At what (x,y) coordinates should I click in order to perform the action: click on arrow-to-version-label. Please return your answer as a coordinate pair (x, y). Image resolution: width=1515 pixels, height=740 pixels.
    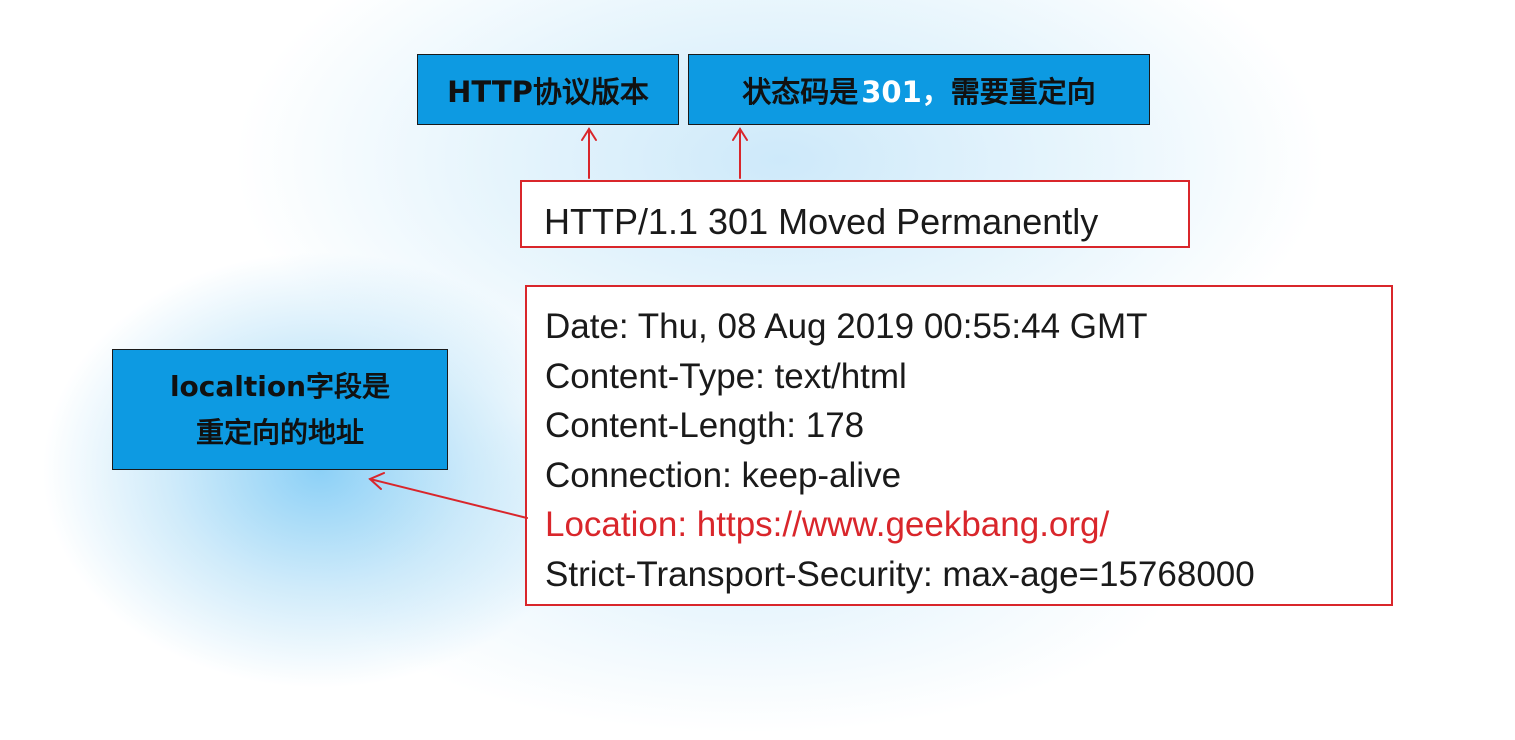
    Looking at the image, I should click on (589, 153).